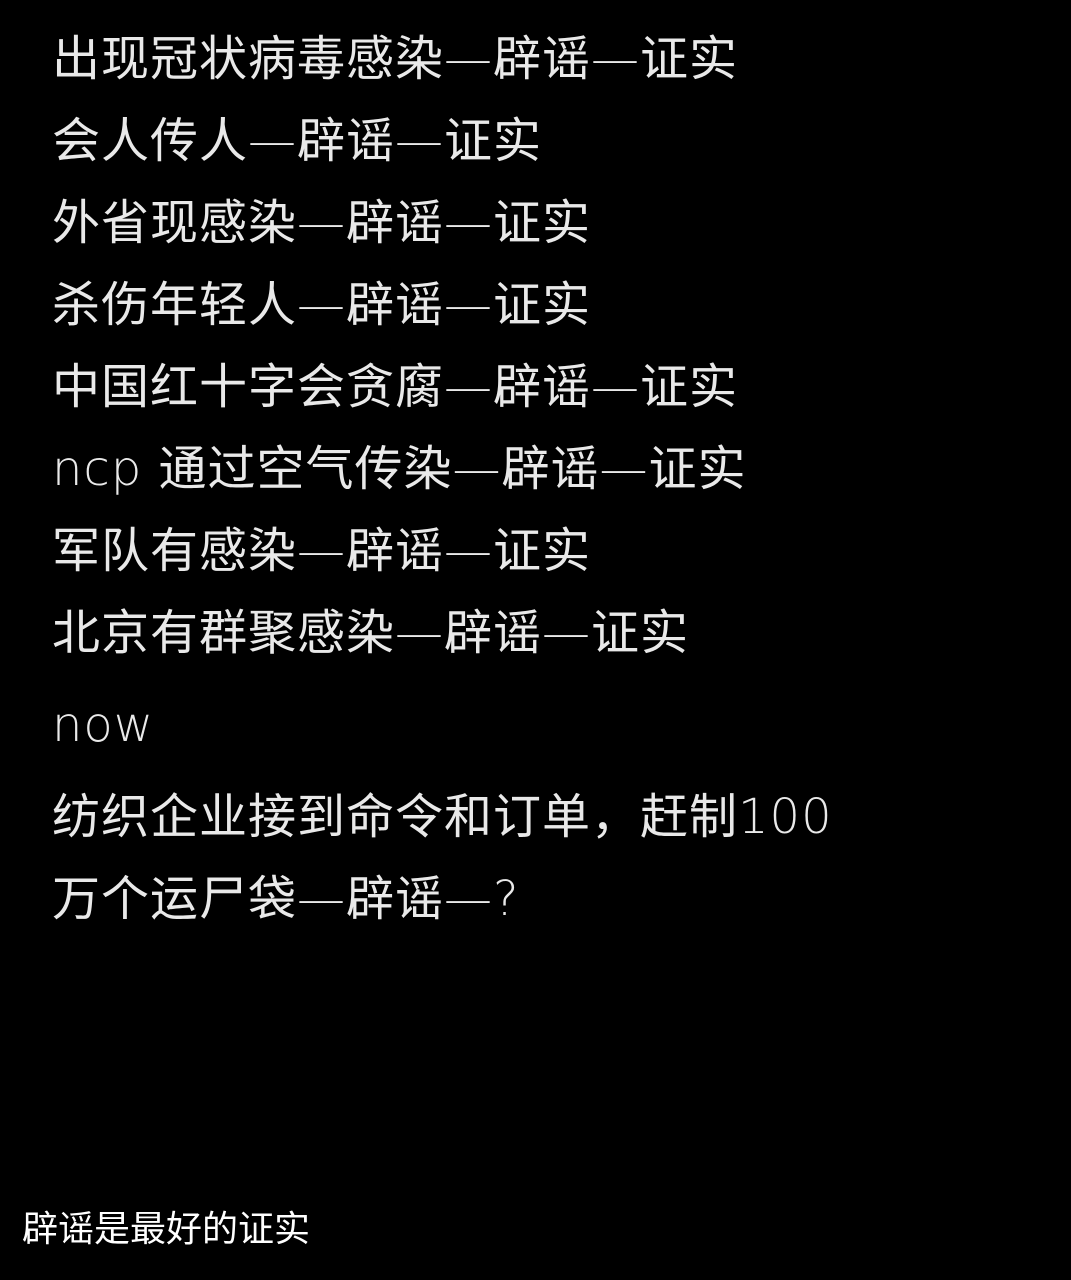  I want to click on note-final-line: 万个运尸袋—辟谣—?, so click(286, 899).